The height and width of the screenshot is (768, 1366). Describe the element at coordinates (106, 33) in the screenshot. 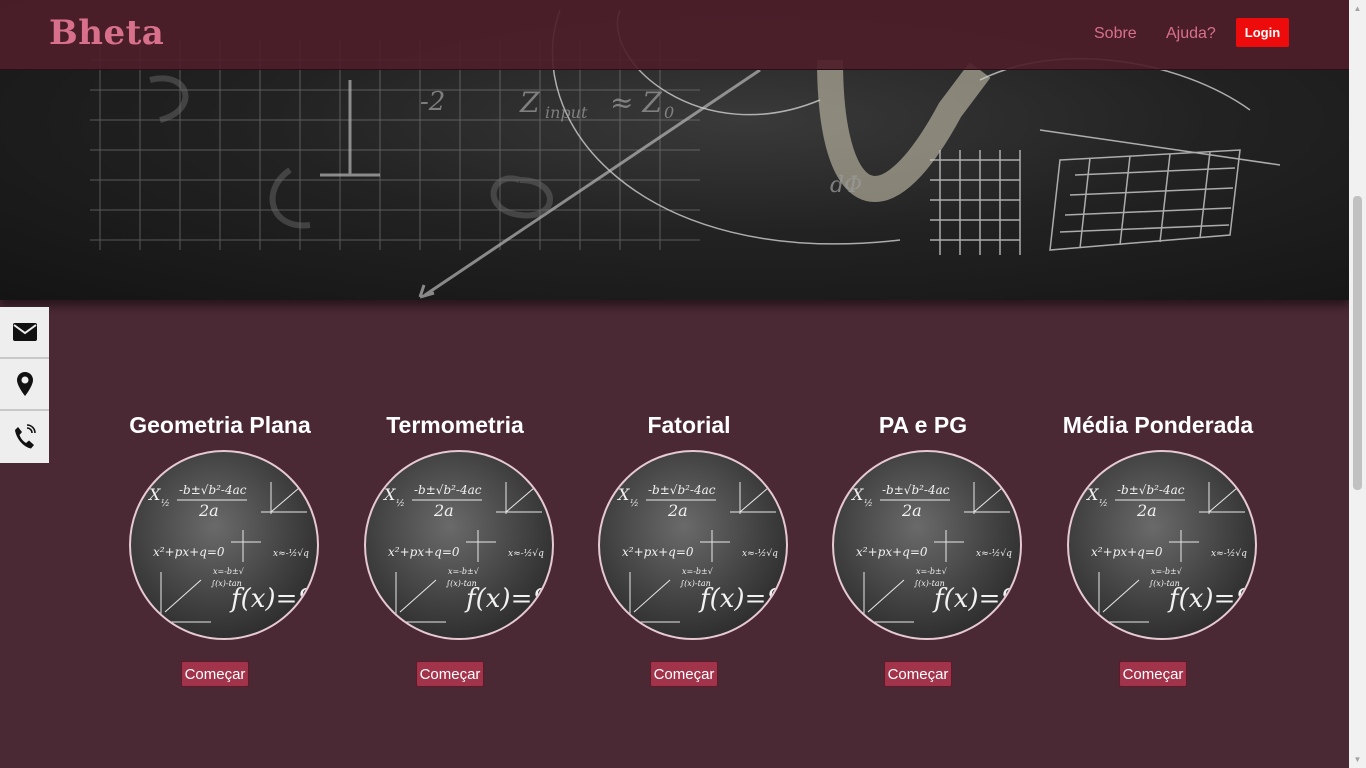

I see `brand-logo: Bheta` at that location.